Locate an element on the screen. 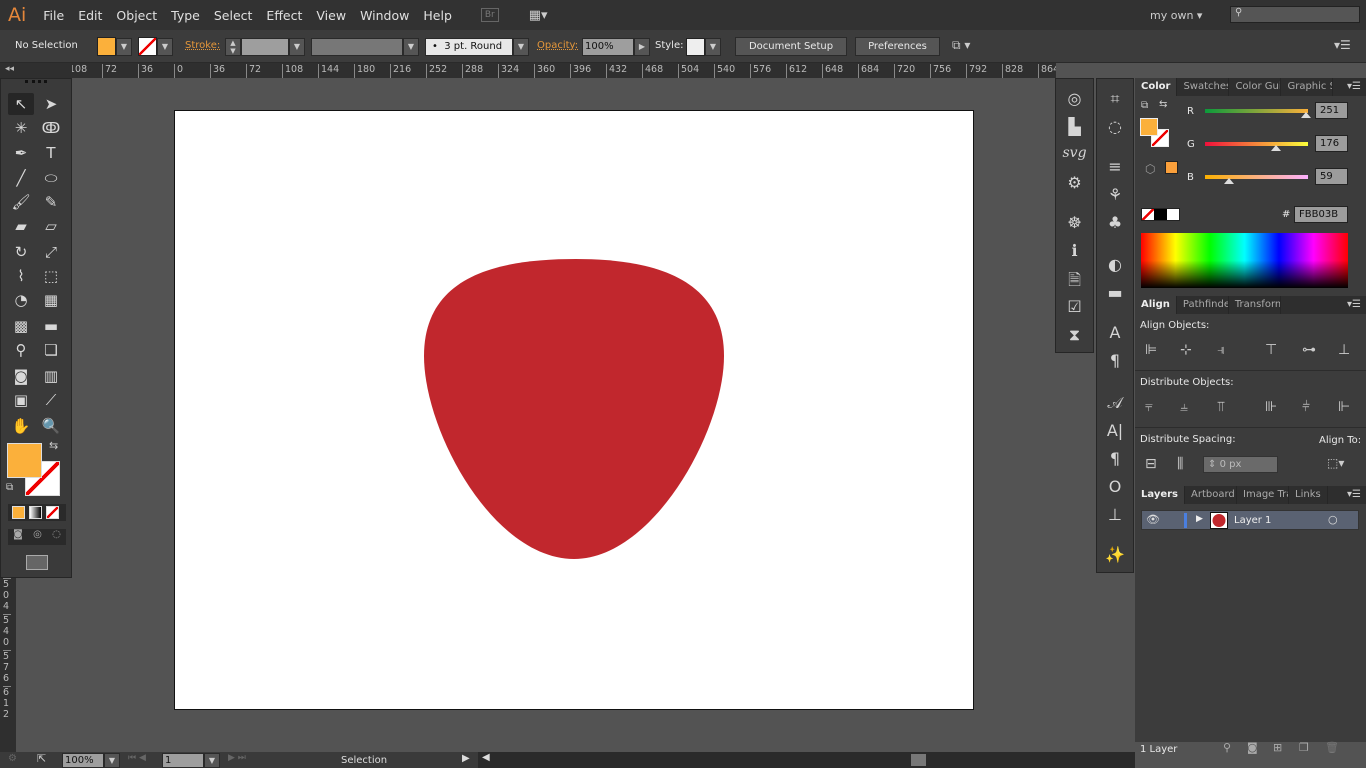  tab-color: Color is located at coordinates (1156, 87).